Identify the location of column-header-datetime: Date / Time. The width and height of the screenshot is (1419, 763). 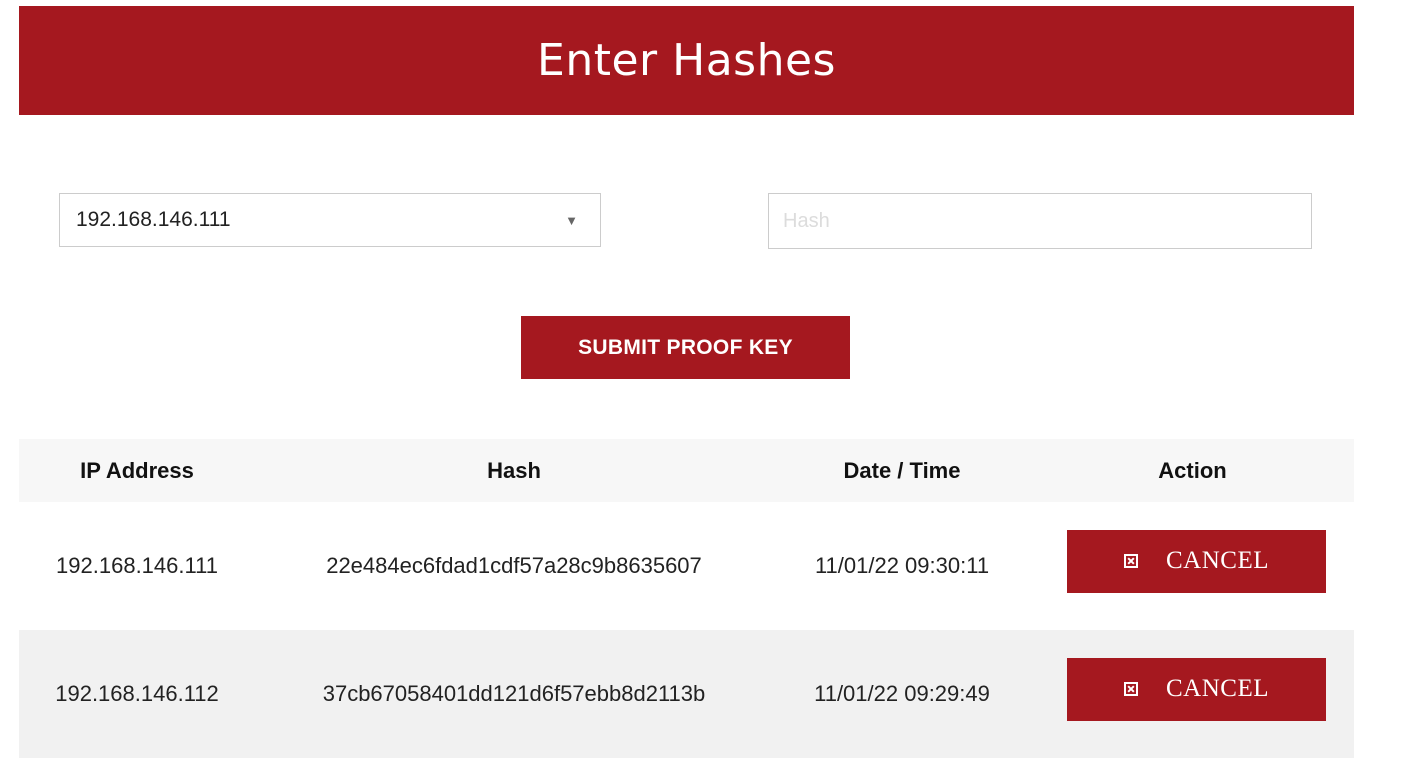
(902, 470).